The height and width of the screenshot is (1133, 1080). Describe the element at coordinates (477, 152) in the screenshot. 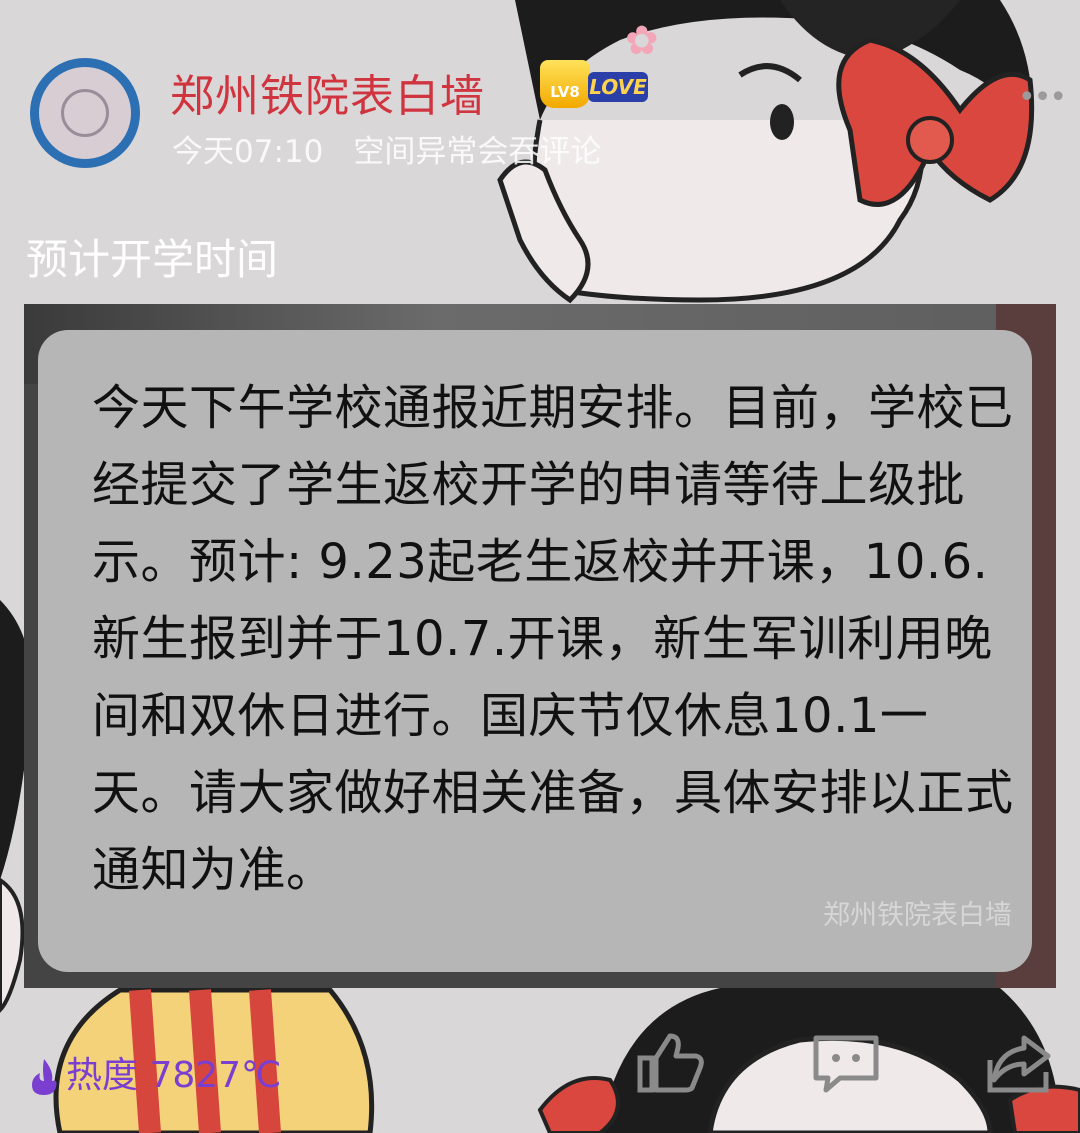

I see `post-notice: 空间异常会吞评论` at that location.